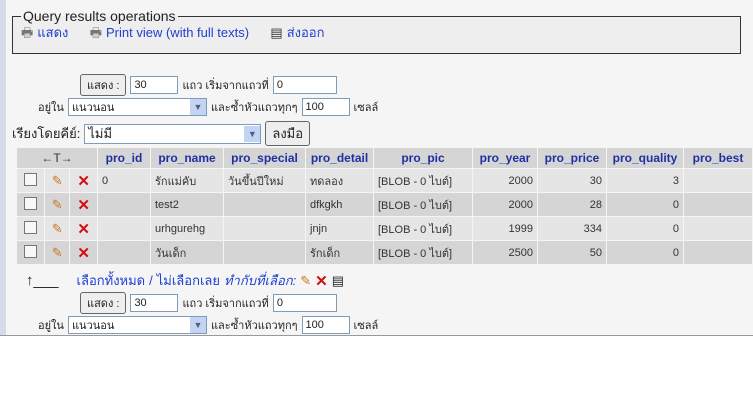 The height and width of the screenshot is (400, 753). Describe the element at coordinates (505, 158) in the screenshot. I see `column-header-pro-year: pro_year` at that location.